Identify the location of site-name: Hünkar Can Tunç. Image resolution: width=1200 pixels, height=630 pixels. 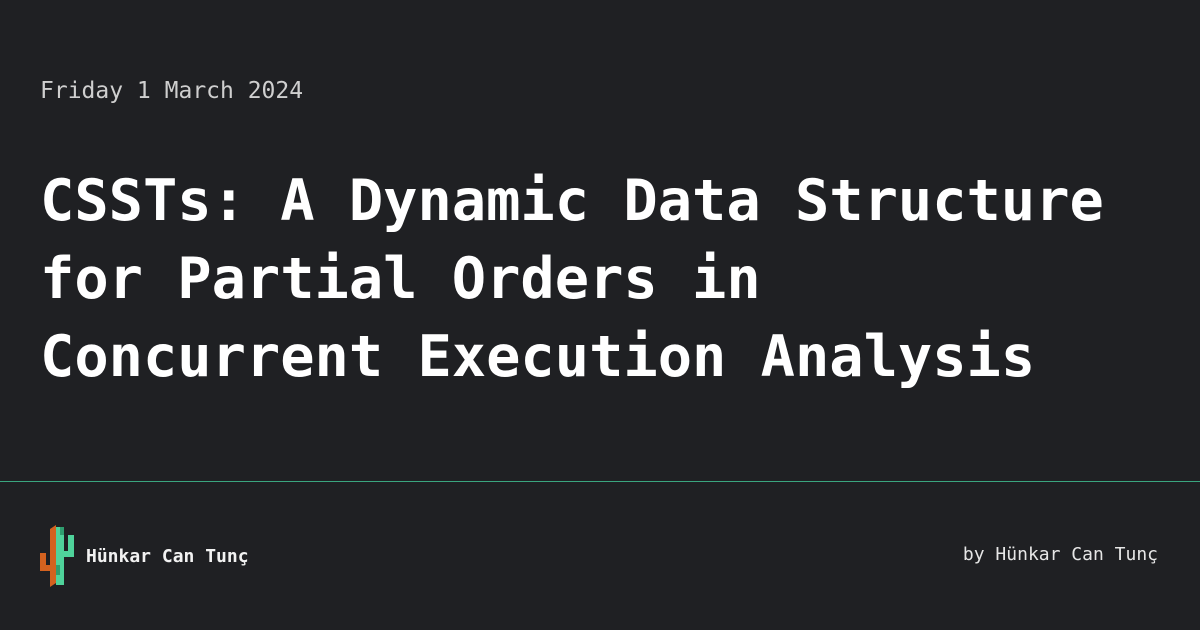
(167, 556).